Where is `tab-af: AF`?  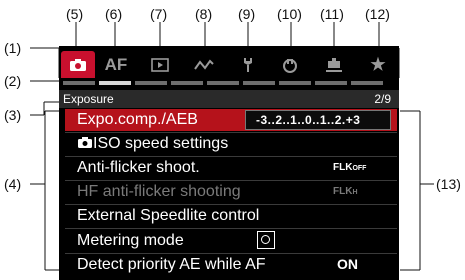 tab-af: AF is located at coordinates (116, 65).